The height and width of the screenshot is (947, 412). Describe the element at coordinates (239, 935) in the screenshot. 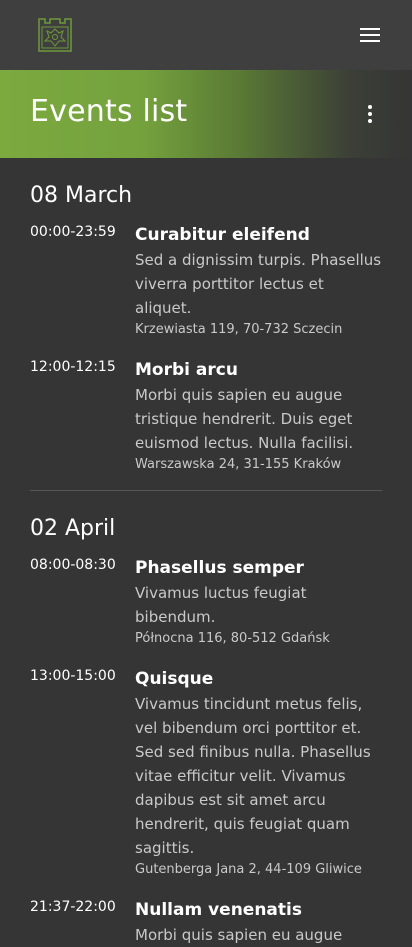

I see `event-description: Morbi quis sapien eu augue` at that location.